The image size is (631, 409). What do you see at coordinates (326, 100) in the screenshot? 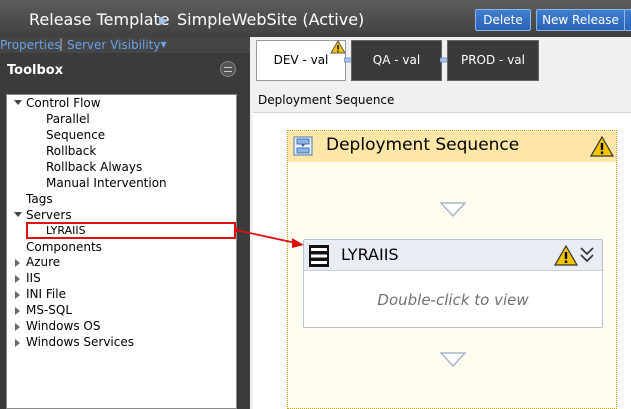
I see `deployment-sequence-tab: Deployment Sequence` at bounding box center [326, 100].